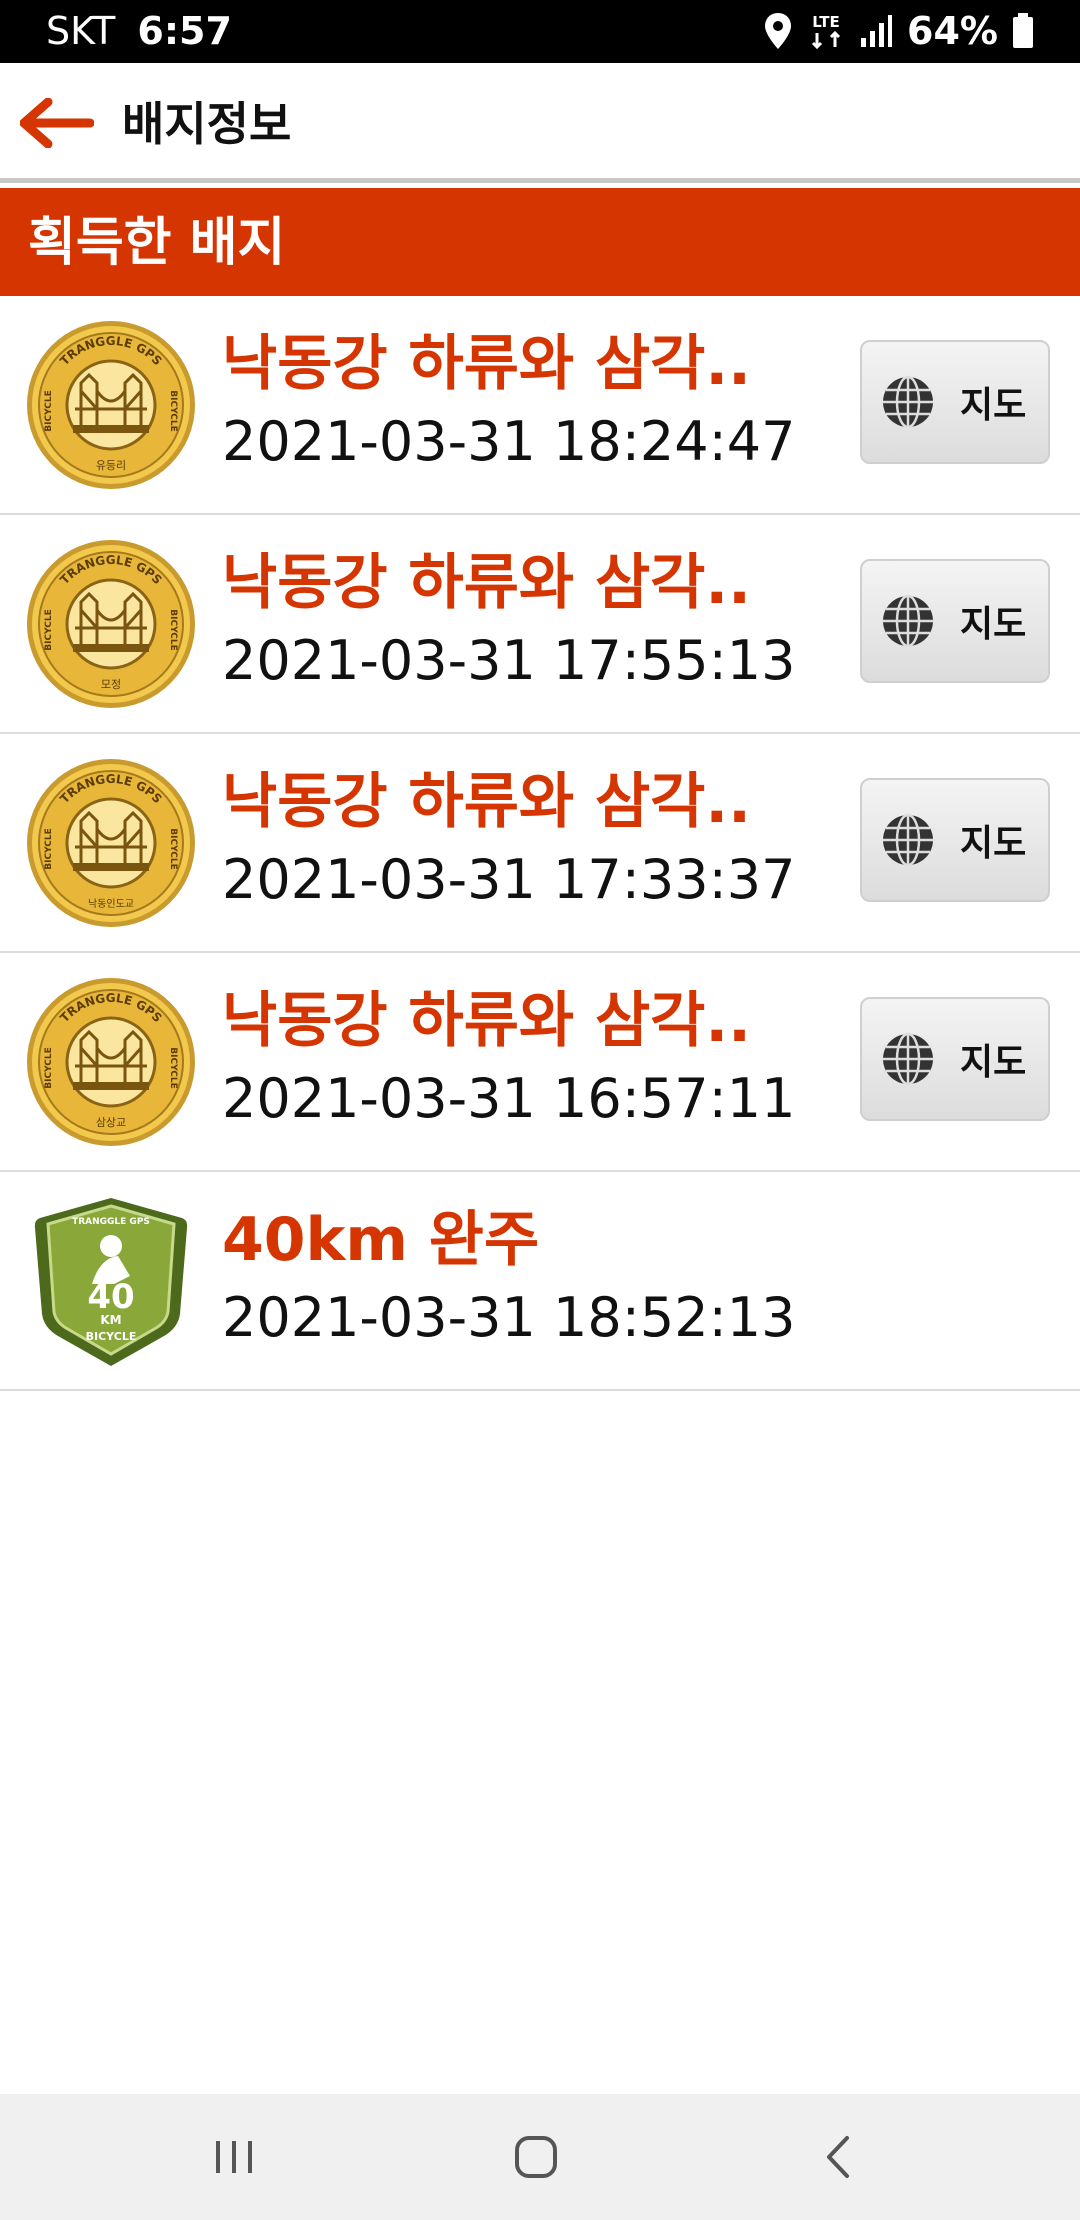 The width and height of the screenshot is (1080, 2220). What do you see at coordinates (898, 31) in the screenshot?
I see `status-right: LTE 64%` at bounding box center [898, 31].